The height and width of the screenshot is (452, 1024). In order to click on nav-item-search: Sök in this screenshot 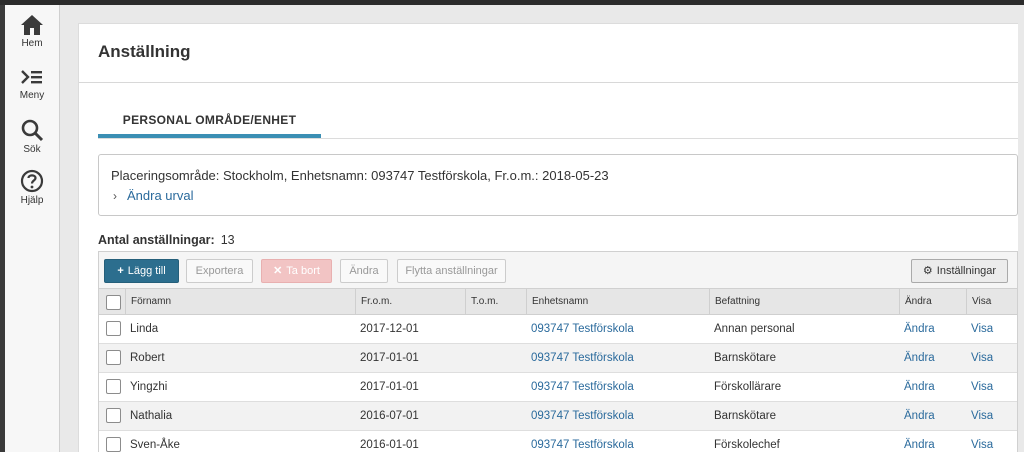, I will do `click(32, 136)`.